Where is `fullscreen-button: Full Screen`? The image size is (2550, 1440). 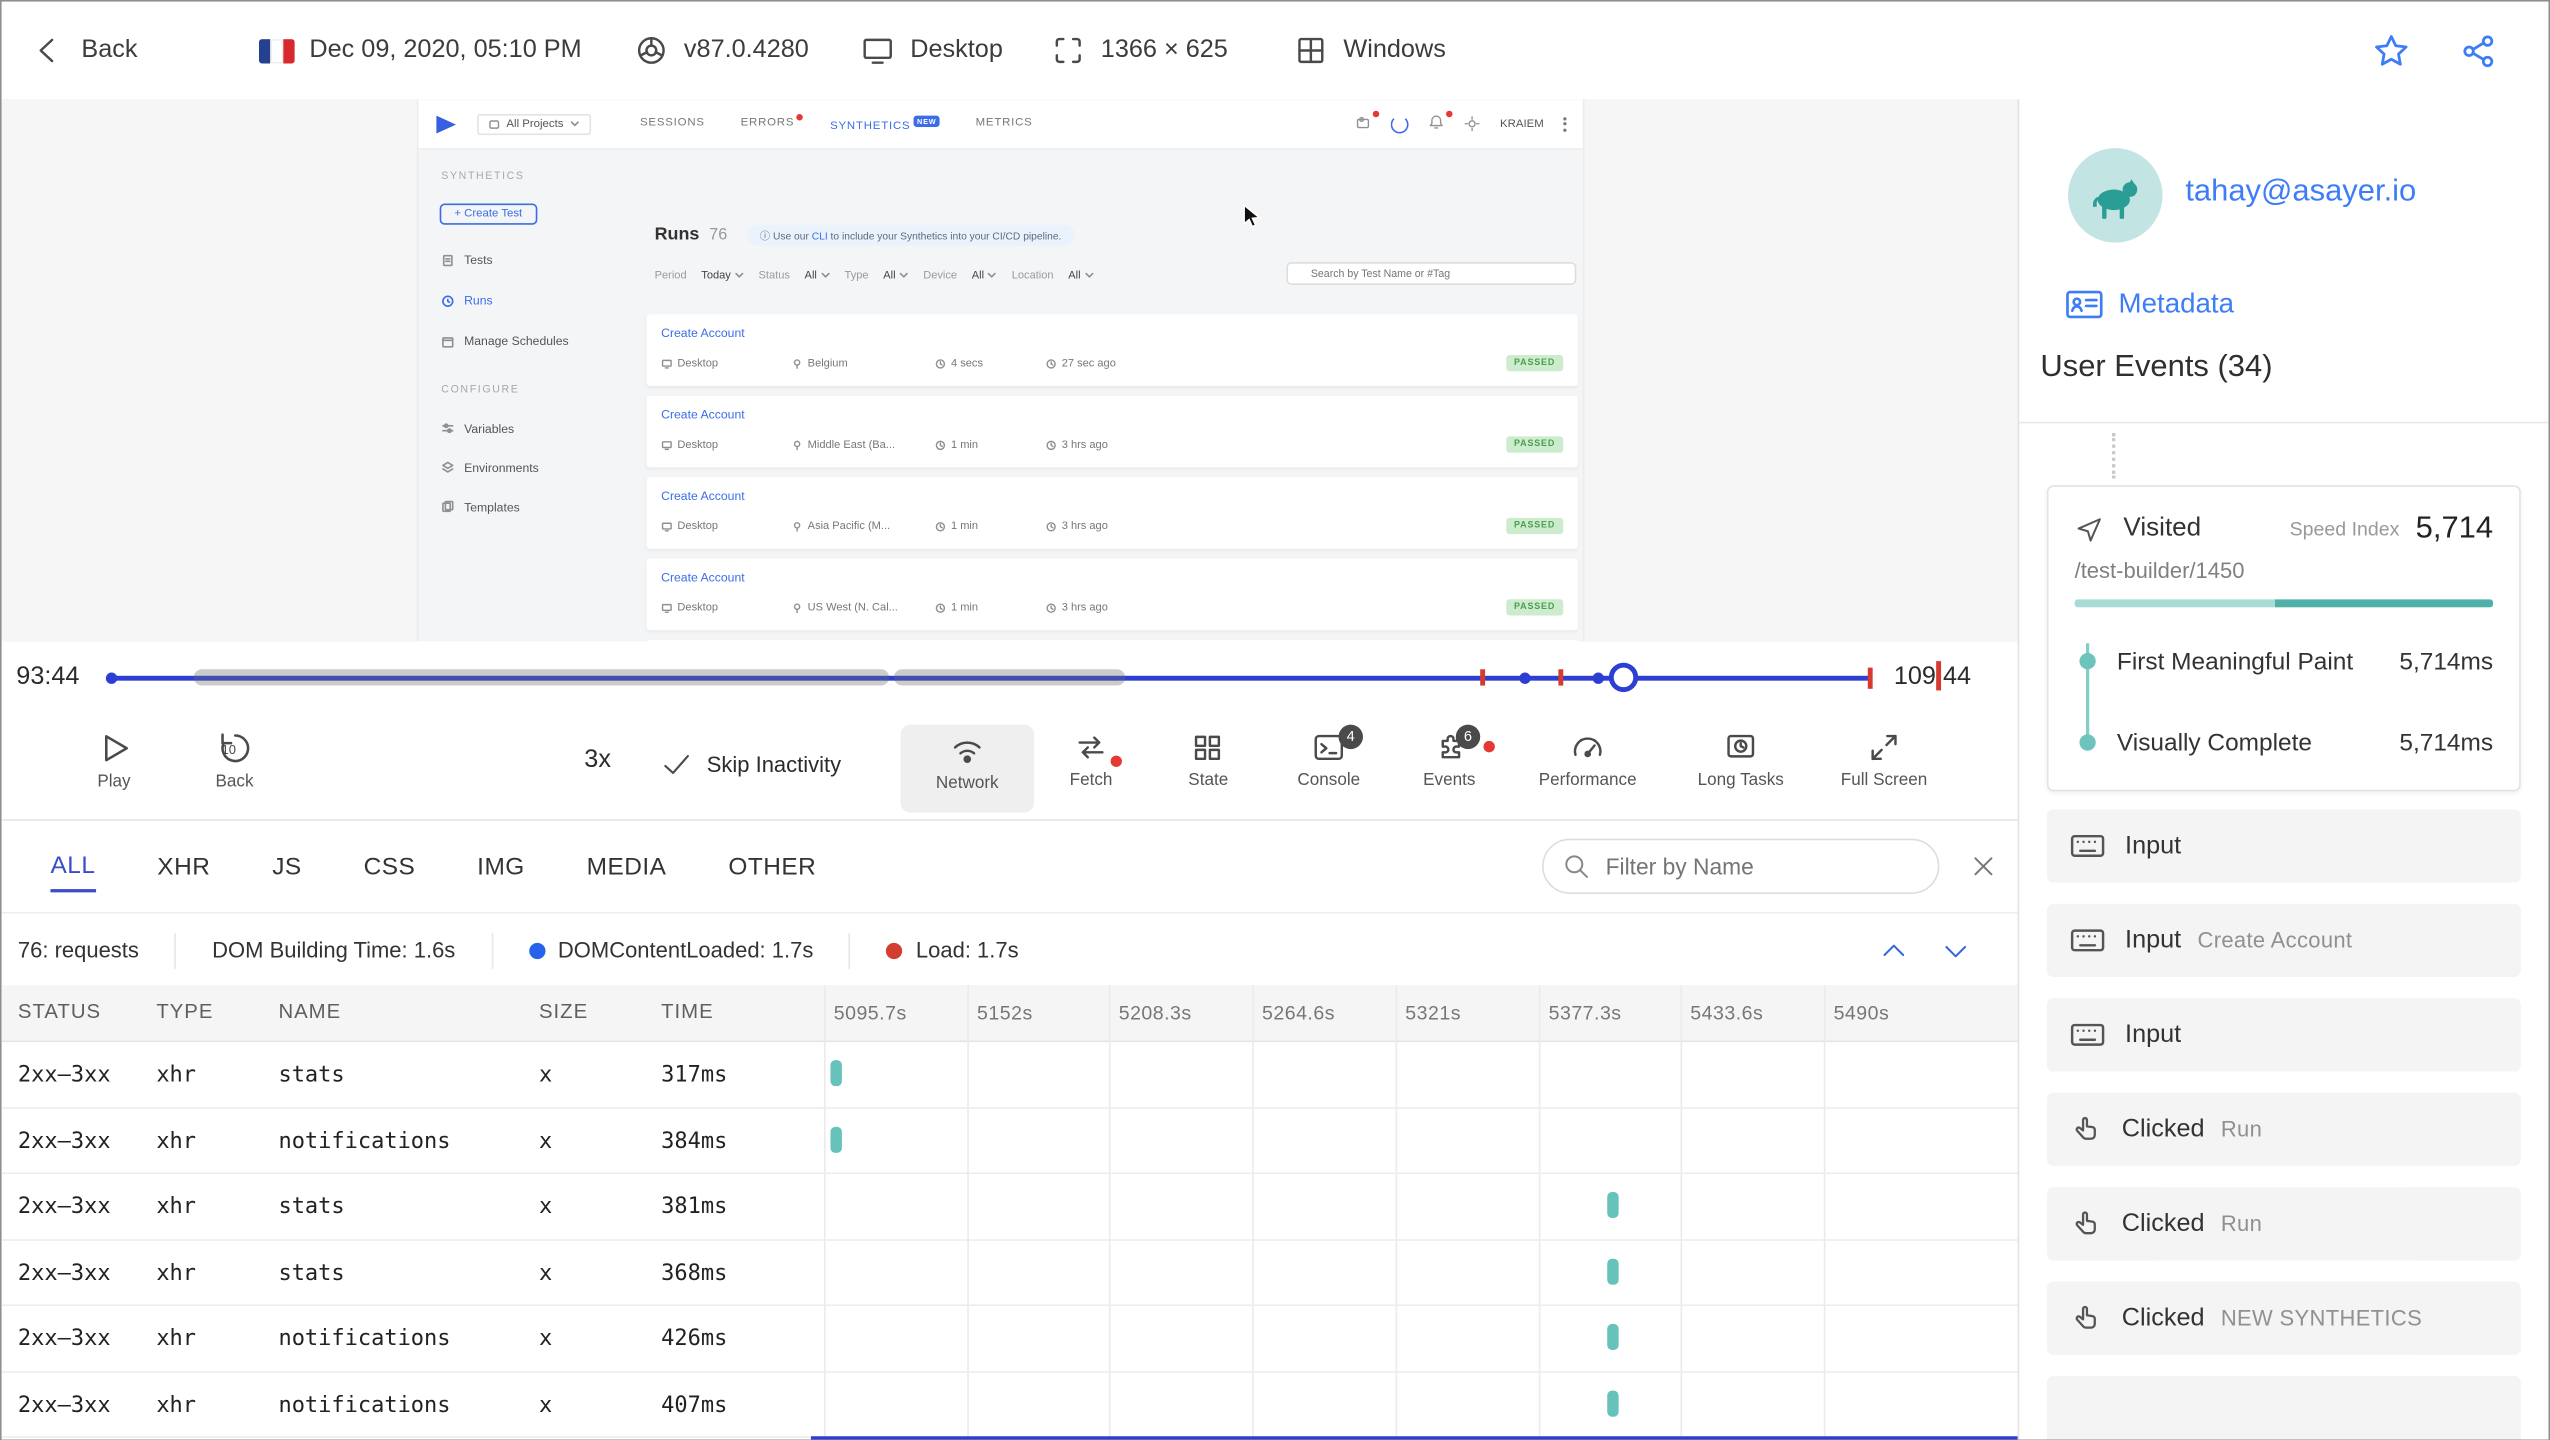 fullscreen-button: Full Screen is located at coordinates (1884, 760).